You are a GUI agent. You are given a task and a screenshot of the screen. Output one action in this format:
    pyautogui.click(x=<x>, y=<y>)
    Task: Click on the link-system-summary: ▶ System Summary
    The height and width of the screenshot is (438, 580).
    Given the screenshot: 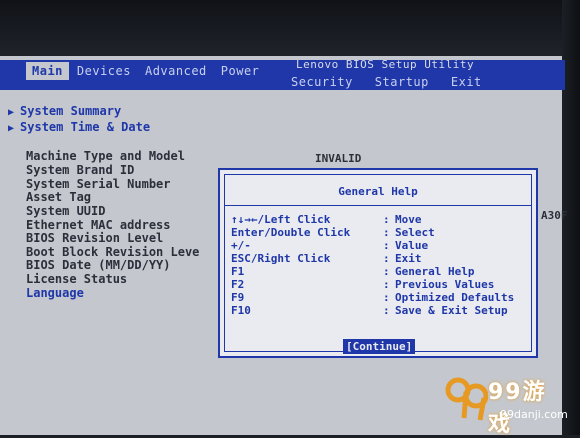 What is the action you would take?
    pyautogui.click(x=64, y=111)
    